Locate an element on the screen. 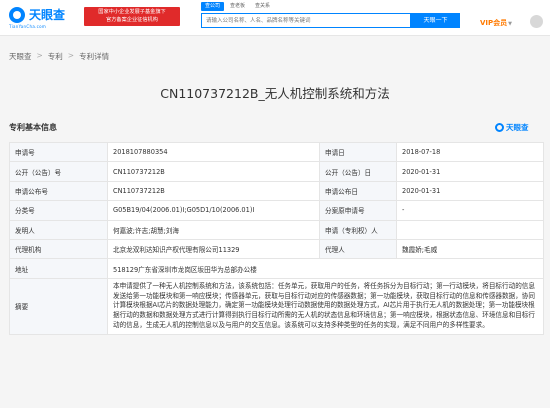  tab-boss: 查老板 is located at coordinates (237, 6).